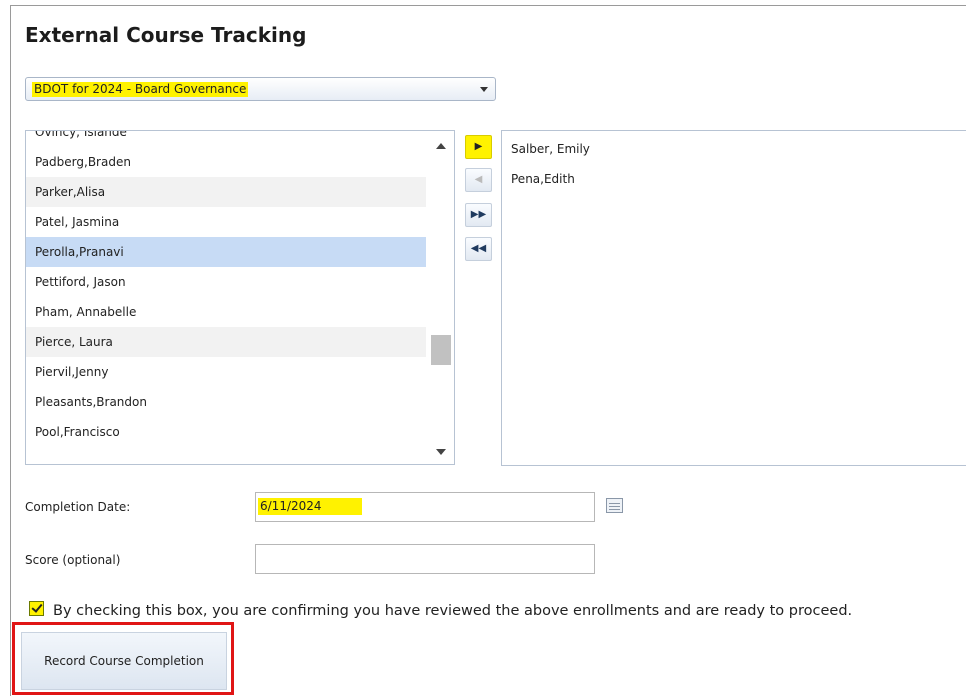 The width and height of the screenshot is (966, 696). I want to click on page-title: External Course Tracking, so click(166, 35).